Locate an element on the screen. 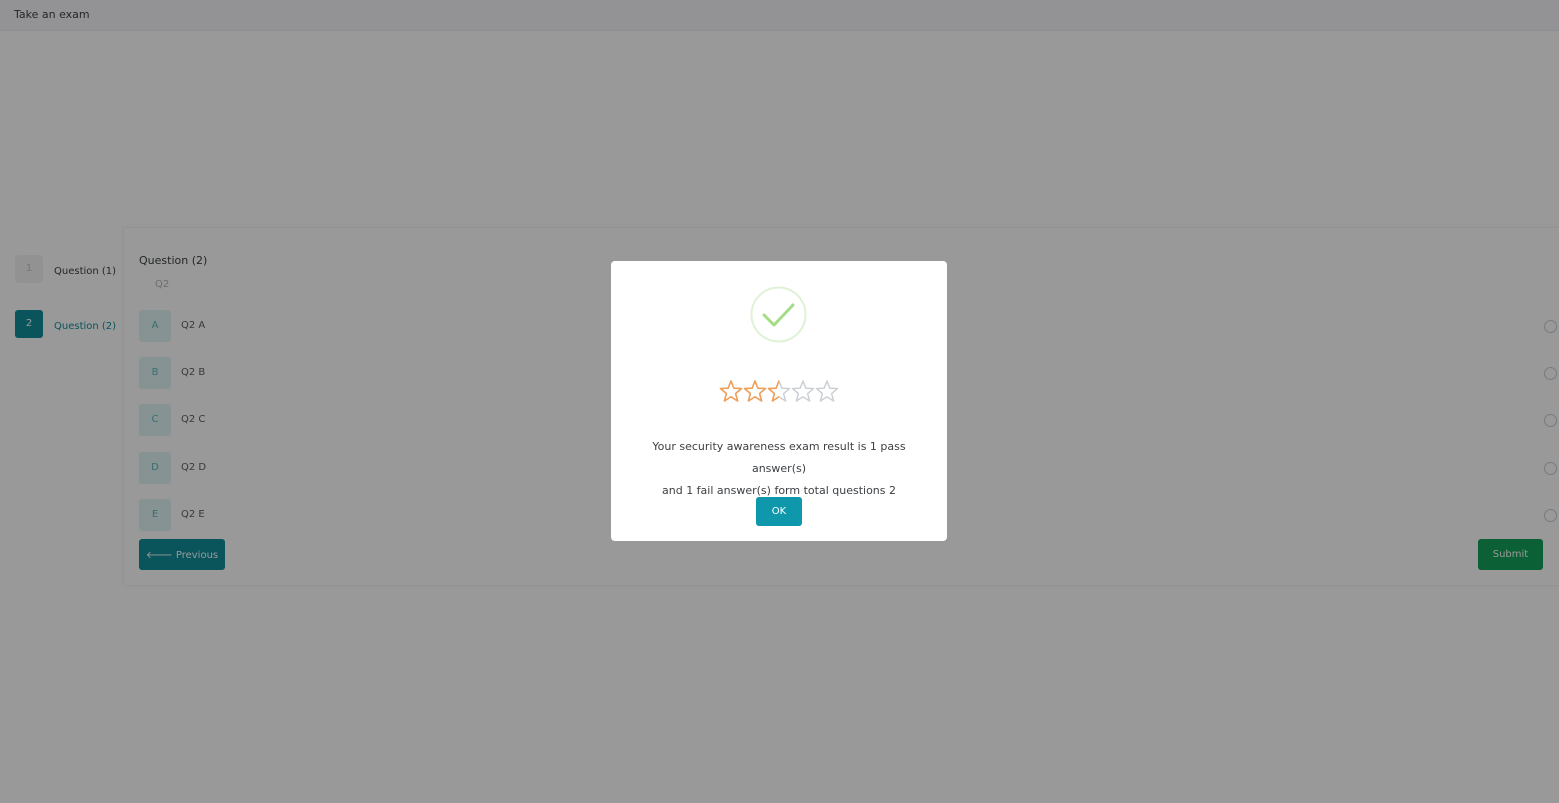 Image resolution: width=1559 pixels, height=803 pixels. rating-stars is located at coordinates (779, 393).